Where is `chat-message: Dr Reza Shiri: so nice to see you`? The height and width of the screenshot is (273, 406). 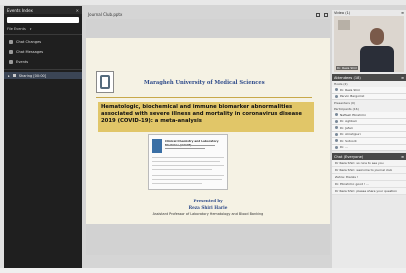
chat-message: Dr Reza Shiri: so nice to see you is located at coordinates (369, 163).